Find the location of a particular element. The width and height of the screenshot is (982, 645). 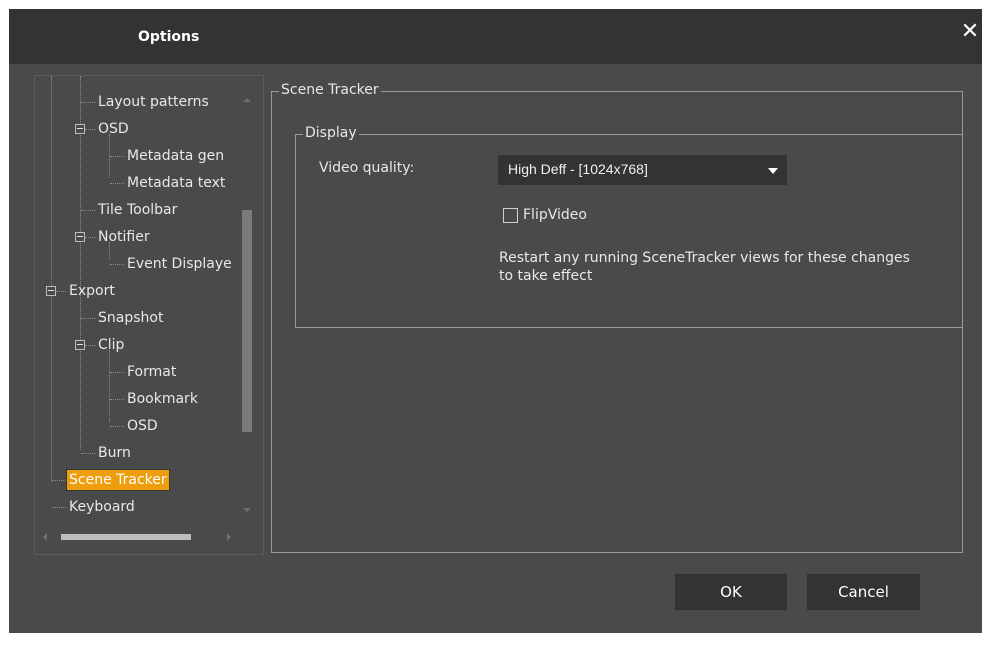

scroll-right-icon is located at coordinates (229, 537).